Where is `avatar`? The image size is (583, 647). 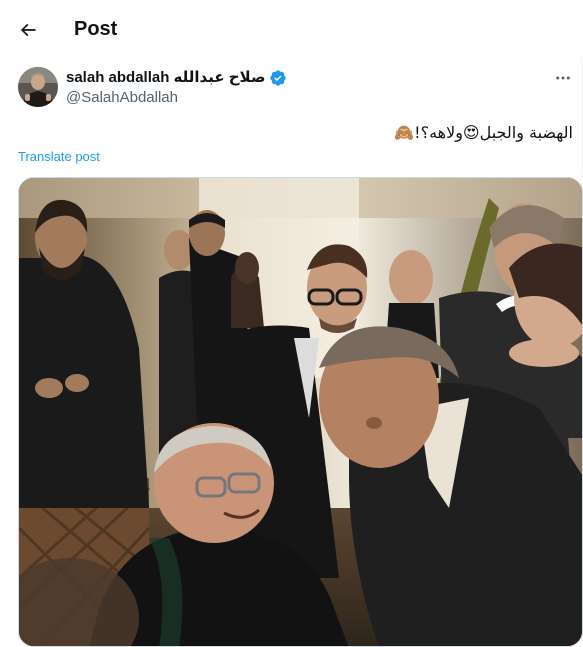 avatar is located at coordinates (38, 87).